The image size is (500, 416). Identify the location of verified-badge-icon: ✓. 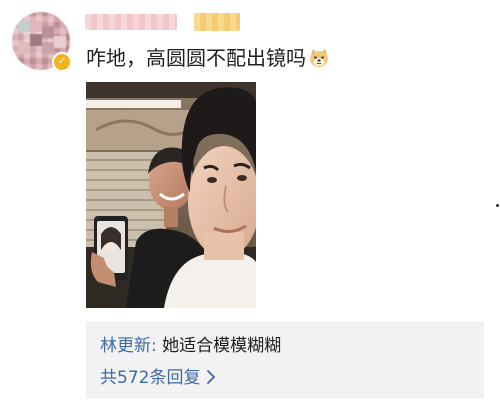
(62, 62).